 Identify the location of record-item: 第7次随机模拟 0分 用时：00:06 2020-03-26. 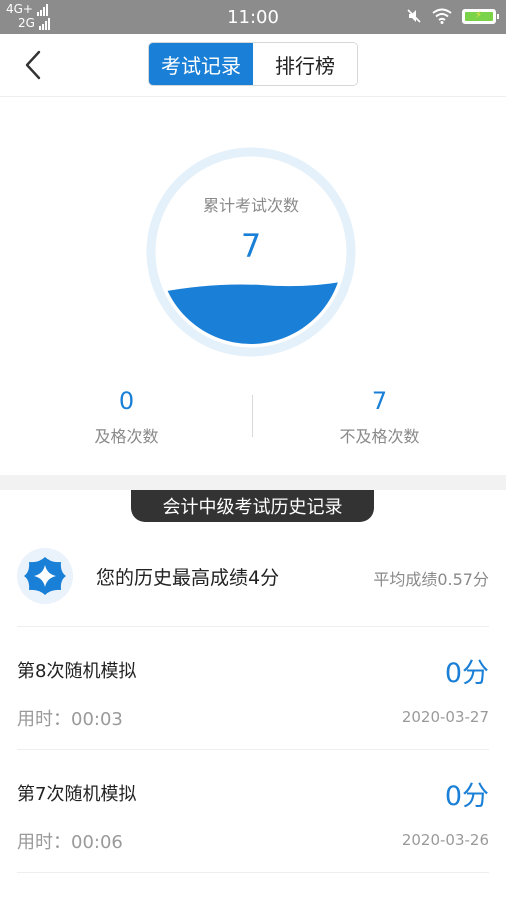
(253, 811).